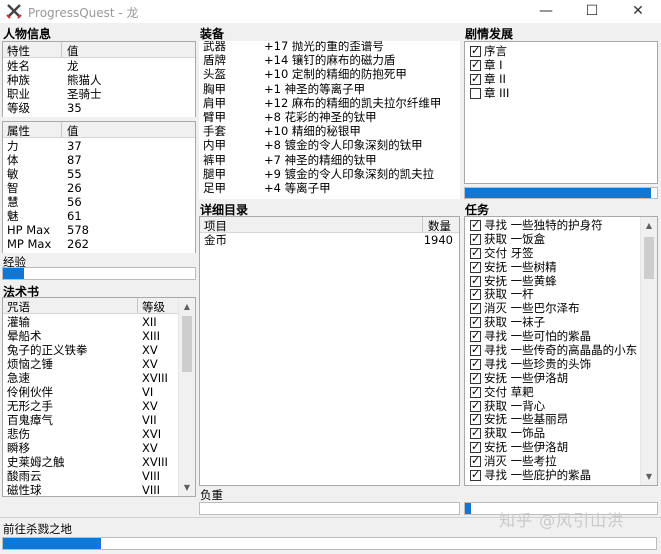  Describe the element at coordinates (561, 51) in the screenshot. I see `plot-item: 序言` at that location.